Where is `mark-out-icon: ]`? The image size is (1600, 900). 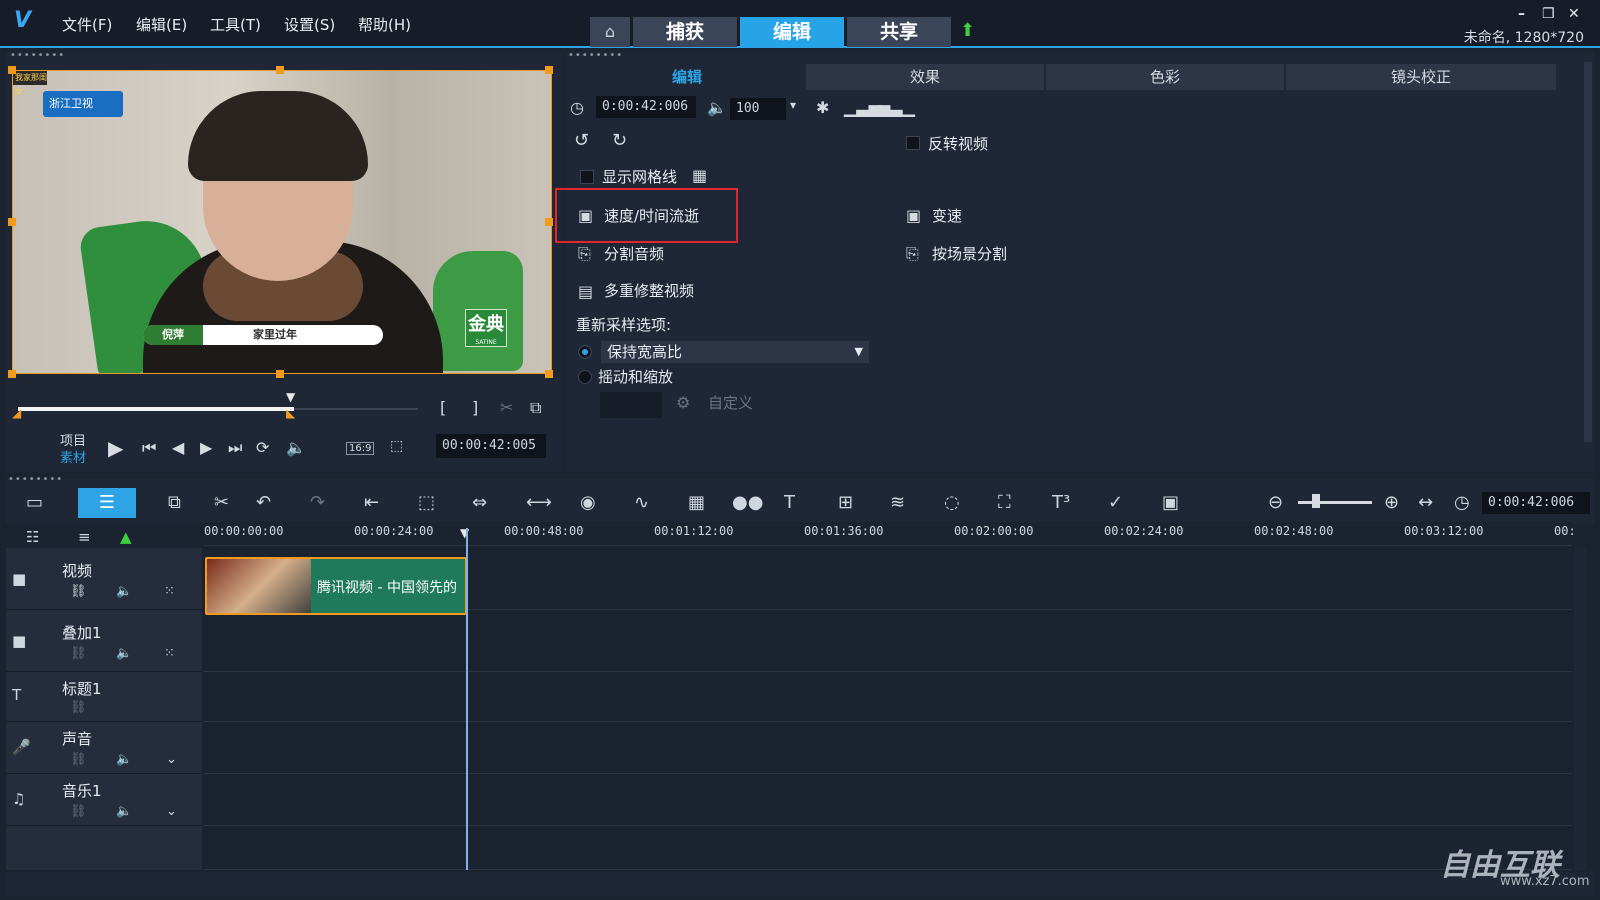 mark-out-icon: ] is located at coordinates (475, 407).